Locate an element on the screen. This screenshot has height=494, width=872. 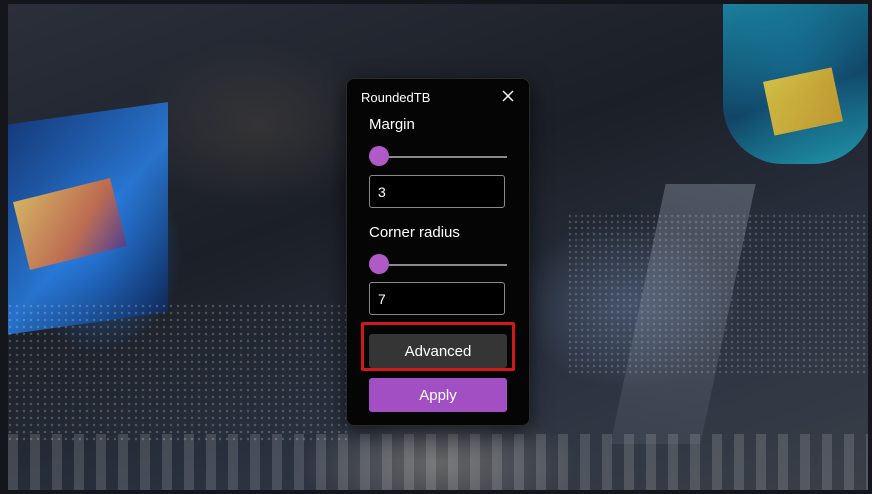
wallpaper-crosswalk is located at coordinates (438, 462).